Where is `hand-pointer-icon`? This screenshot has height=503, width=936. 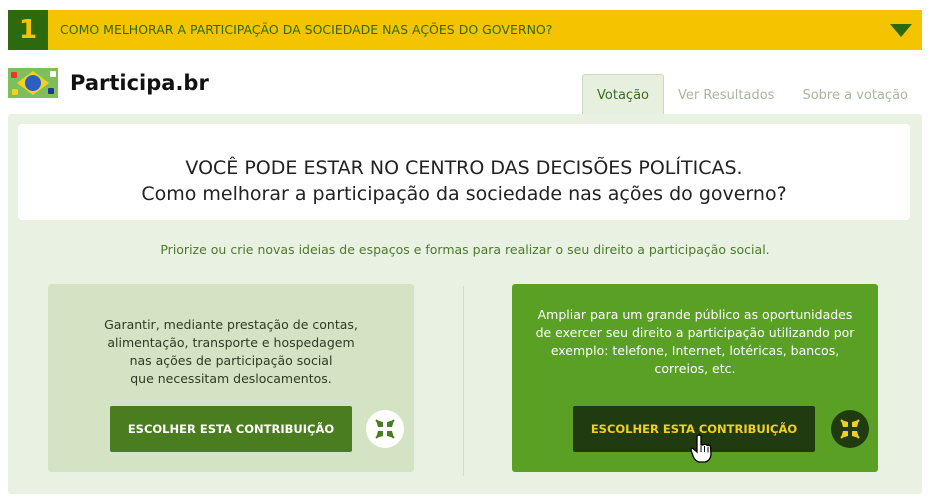 hand-pointer-icon is located at coordinates (701, 451).